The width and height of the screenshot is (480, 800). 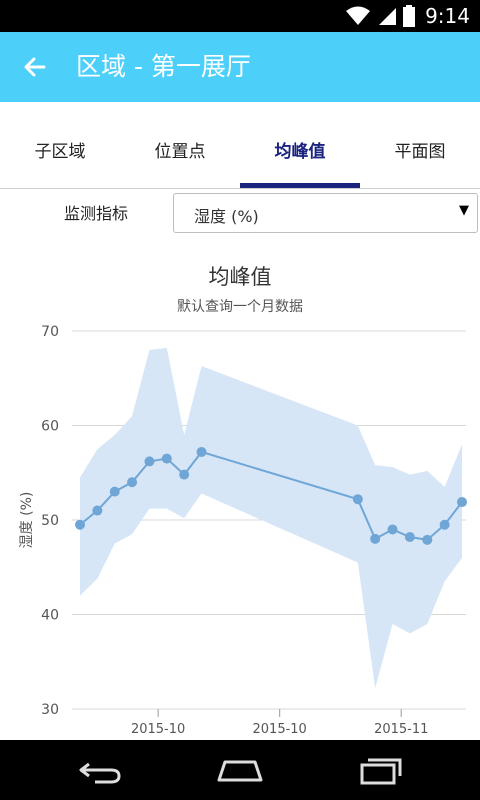 I want to click on system-nav-bar, so click(x=240, y=770).